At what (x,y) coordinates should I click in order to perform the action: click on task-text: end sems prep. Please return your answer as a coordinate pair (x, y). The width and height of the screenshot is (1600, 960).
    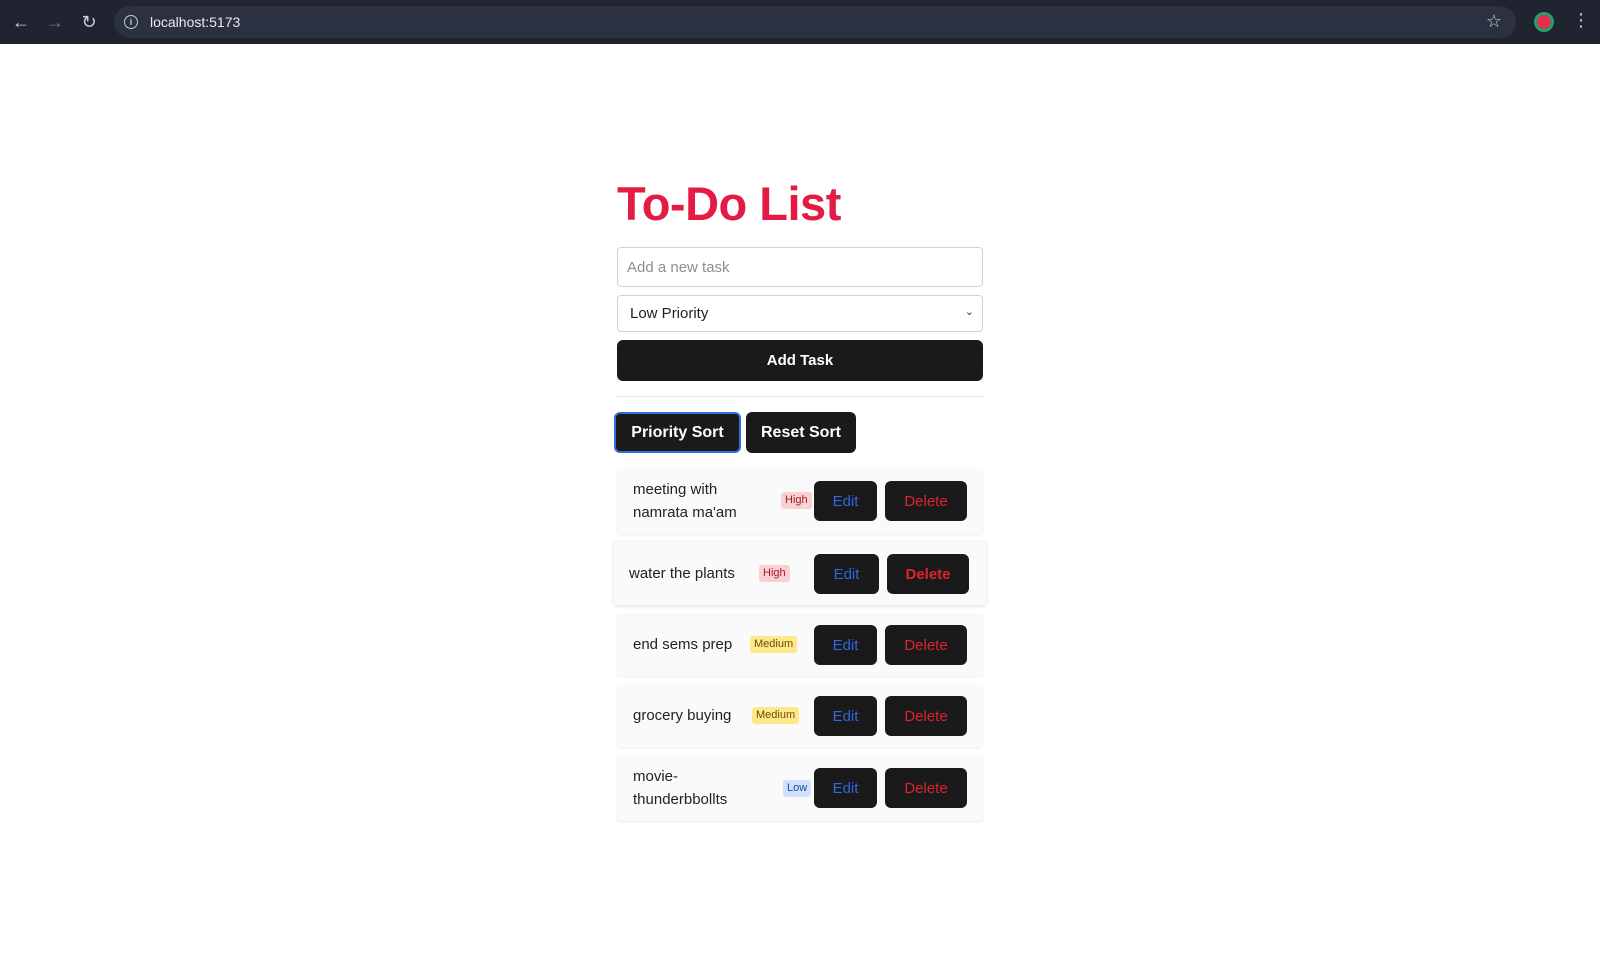
    Looking at the image, I should click on (682, 644).